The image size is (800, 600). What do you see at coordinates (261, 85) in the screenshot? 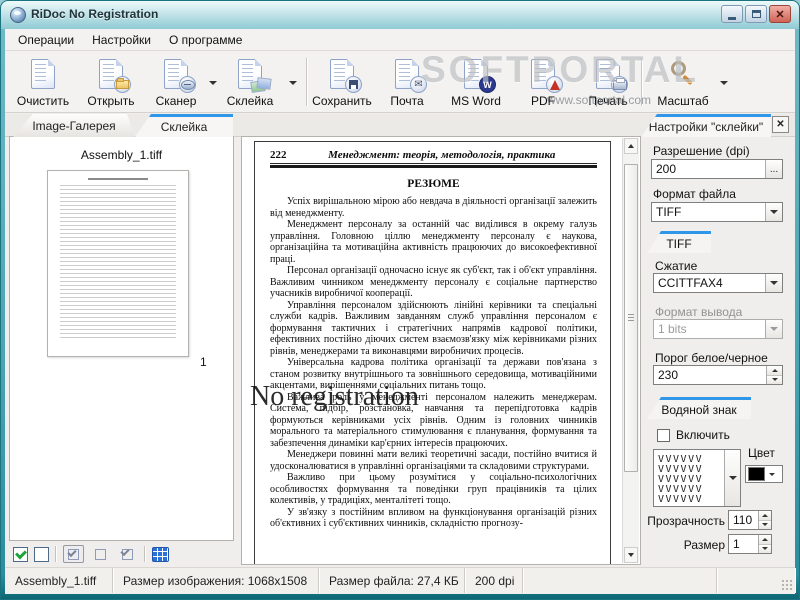
I see `merge-images-icon` at bounding box center [261, 85].